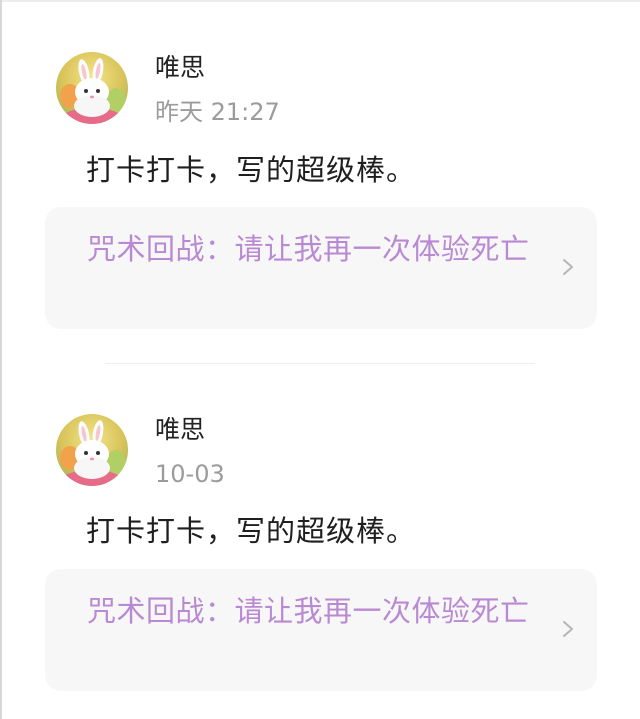 The height and width of the screenshot is (719, 640). I want to click on top-edge, so click(320, 1).